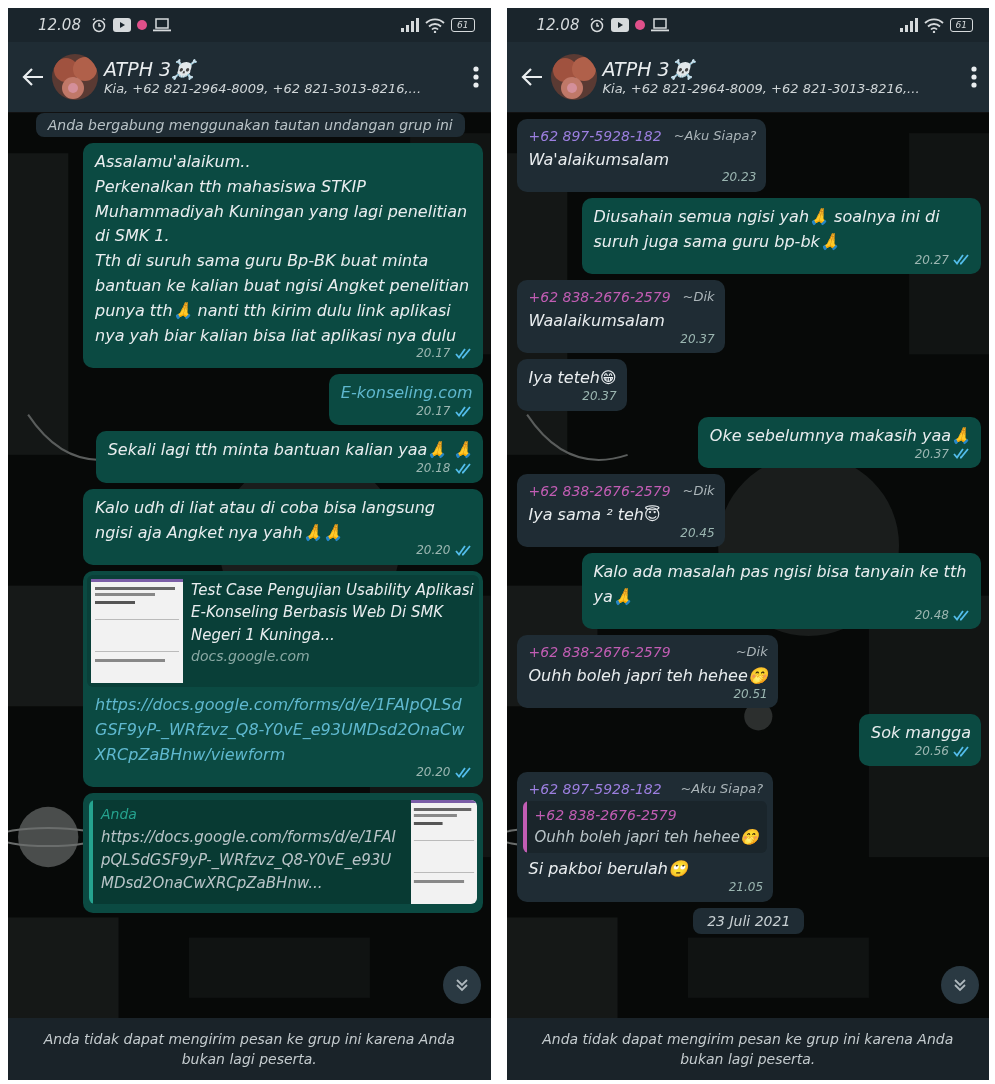 The image size is (995, 1084). Describe the element at coordinates (739, 178) in the screenshot. I see `message-time: 20.23` at that location.